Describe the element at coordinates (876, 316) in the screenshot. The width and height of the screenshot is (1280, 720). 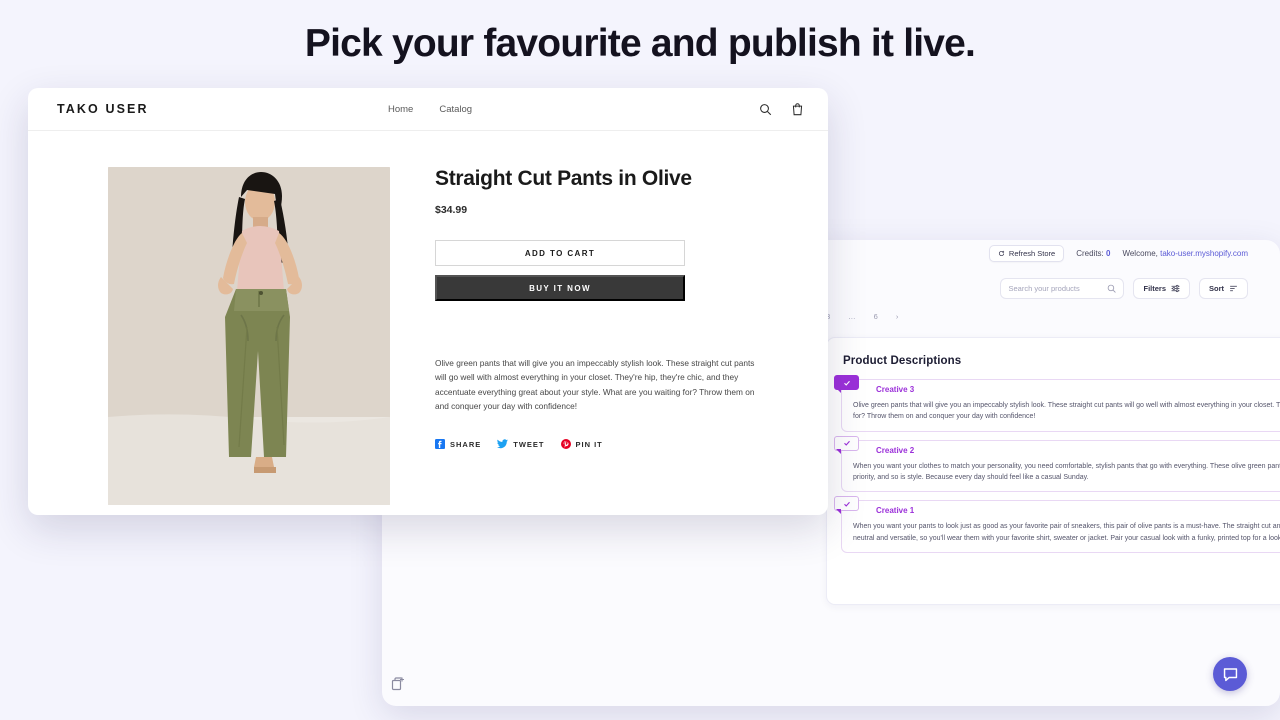
I see `page-6: 6` at that location.